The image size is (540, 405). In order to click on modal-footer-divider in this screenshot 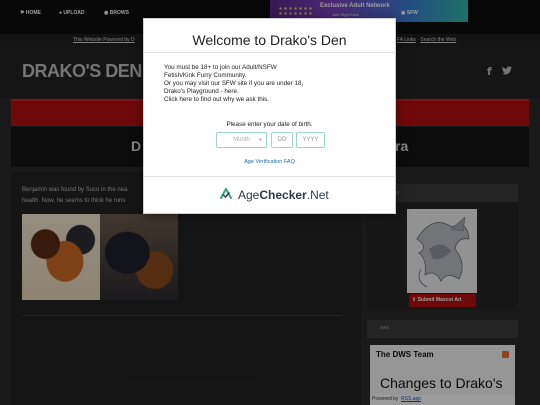, I will do `click(269, 176)`.